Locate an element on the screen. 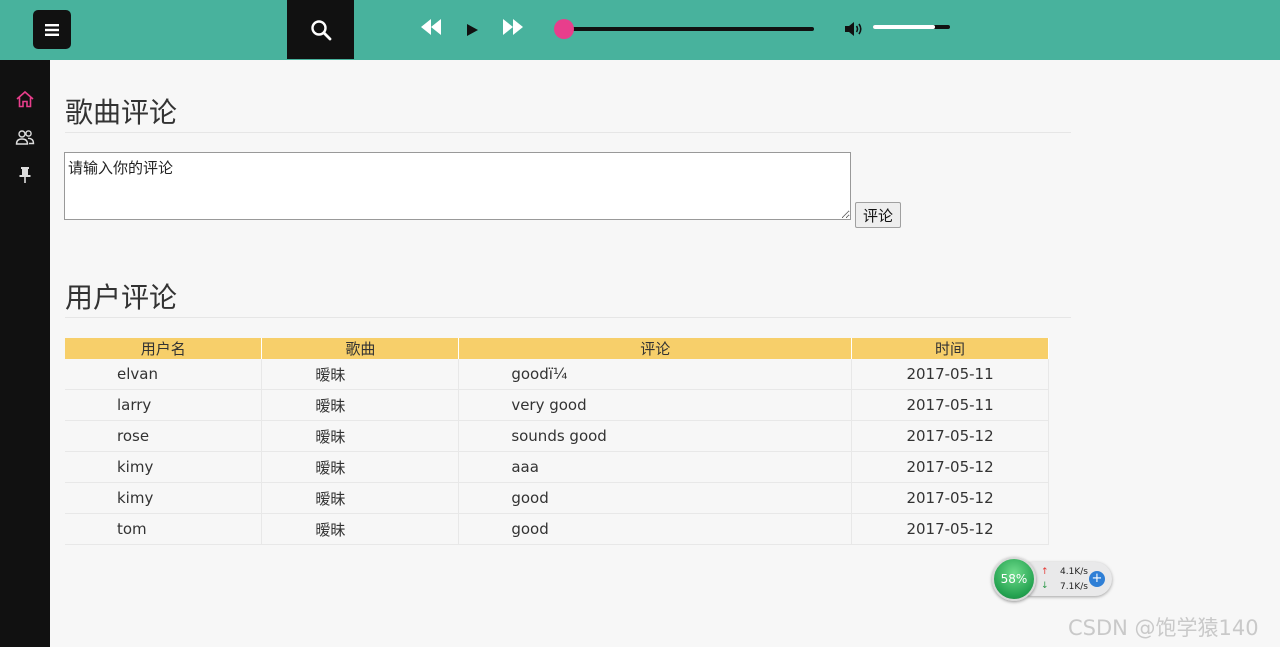  hamburger-icon is located at coordinates (52, 29).